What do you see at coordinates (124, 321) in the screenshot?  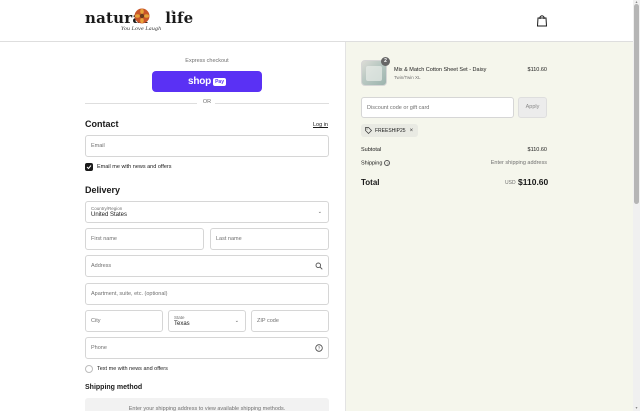 I see `city-field: City` at bounding box center [124, 321].